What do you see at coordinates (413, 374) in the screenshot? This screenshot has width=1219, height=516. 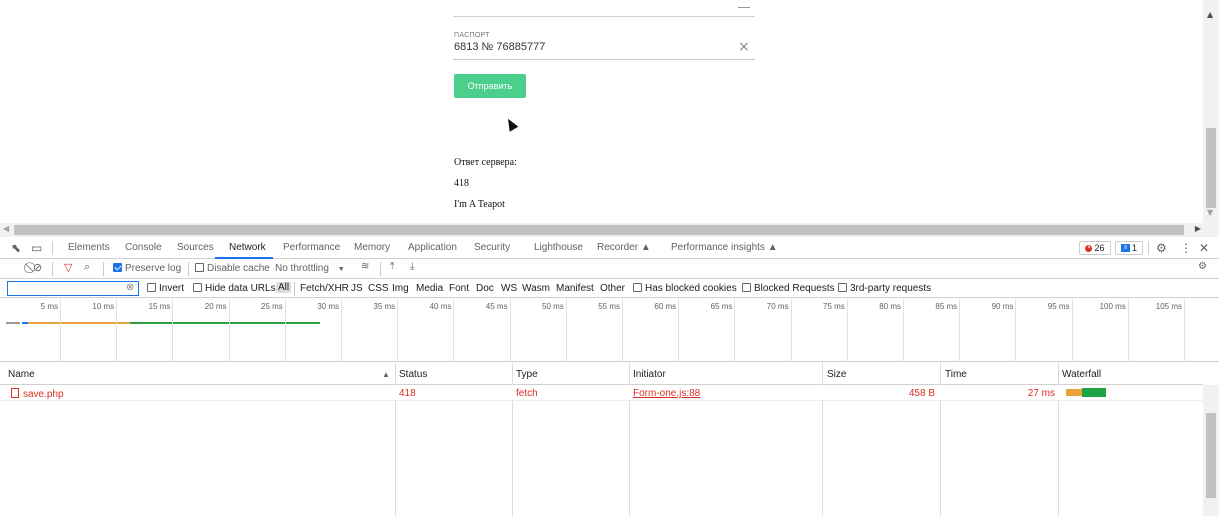 I see `column-header-status: Status` at bounding box center [413, 374].